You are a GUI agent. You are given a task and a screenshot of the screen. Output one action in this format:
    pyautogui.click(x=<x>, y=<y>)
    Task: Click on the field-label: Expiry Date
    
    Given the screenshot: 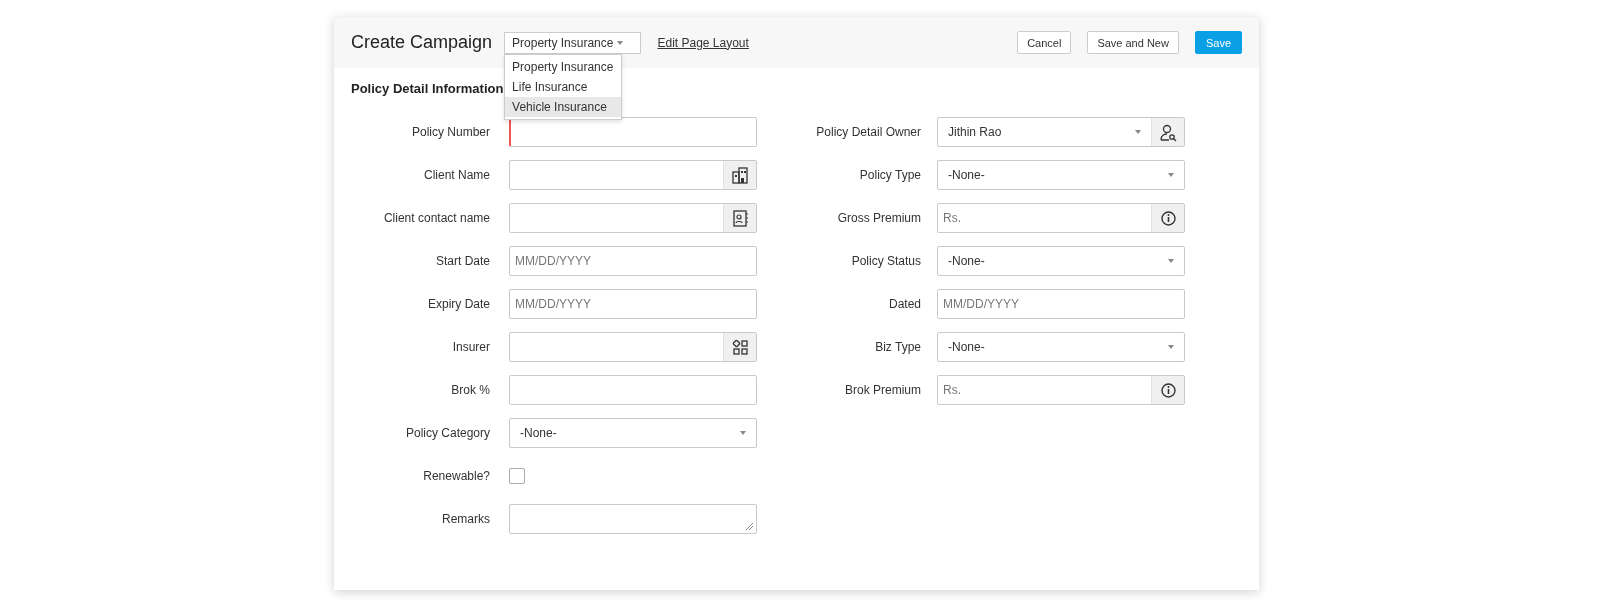 What is the action you would take?
    pyautogui.click(x=458, y=304)
    